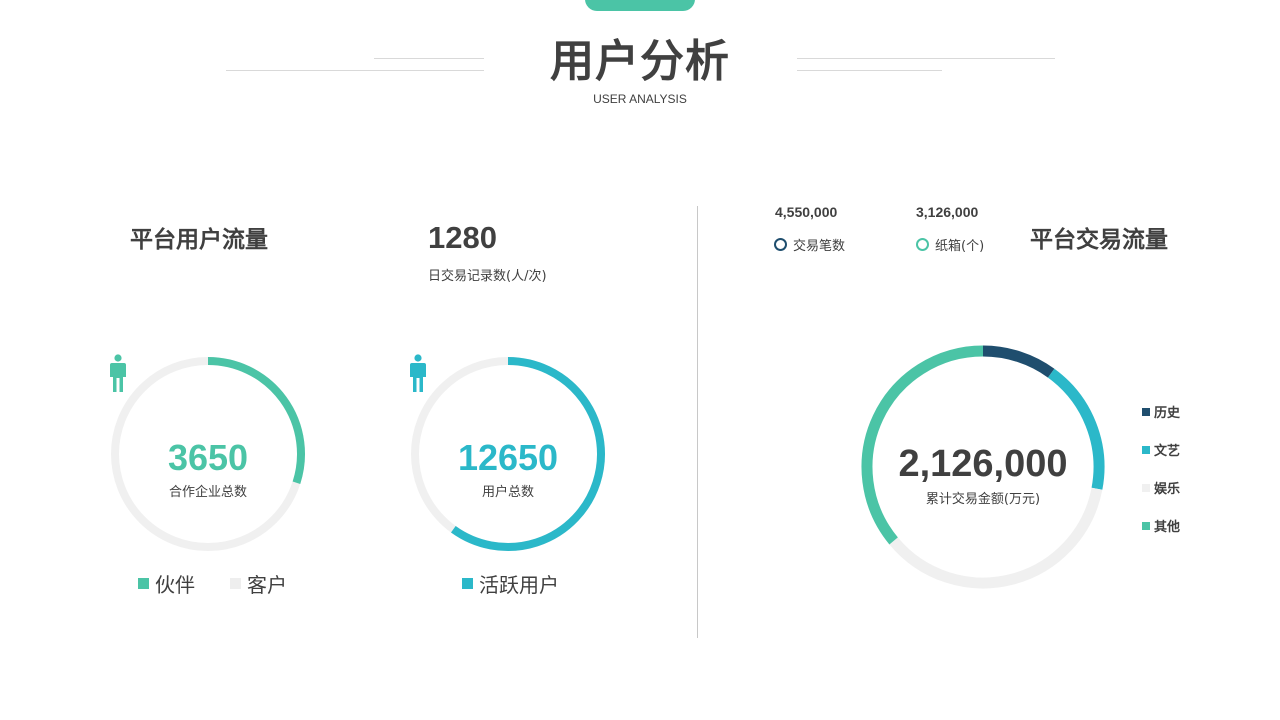  What do you see at coordinates (235, 583) in the screenshot?
I see `legend-swatch-customers` at bounding box center [235, 583].